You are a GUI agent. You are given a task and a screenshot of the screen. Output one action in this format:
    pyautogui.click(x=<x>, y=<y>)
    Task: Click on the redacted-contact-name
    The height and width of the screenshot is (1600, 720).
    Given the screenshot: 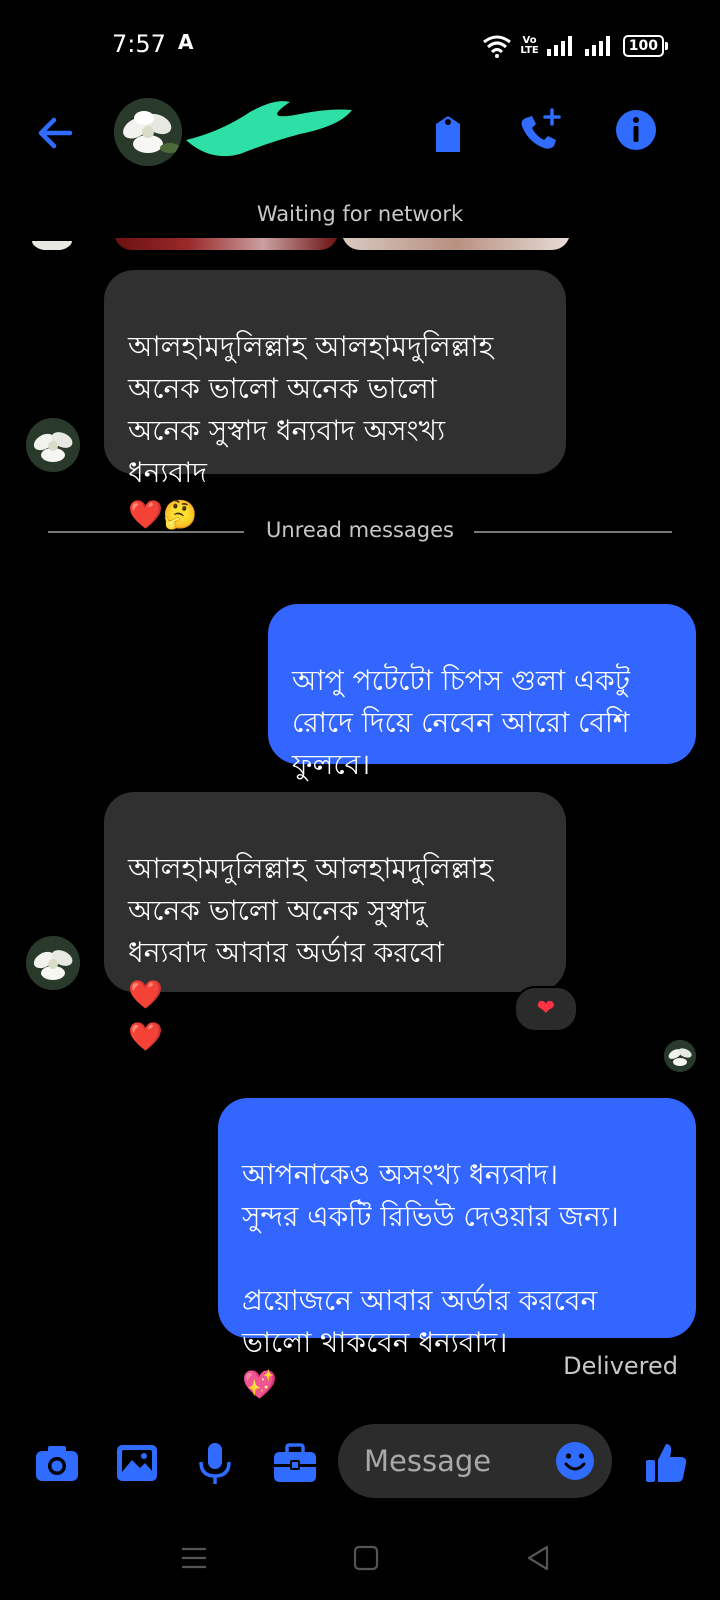 What is the action you would take?
    pyautogui.click(x=272, y=128)
    